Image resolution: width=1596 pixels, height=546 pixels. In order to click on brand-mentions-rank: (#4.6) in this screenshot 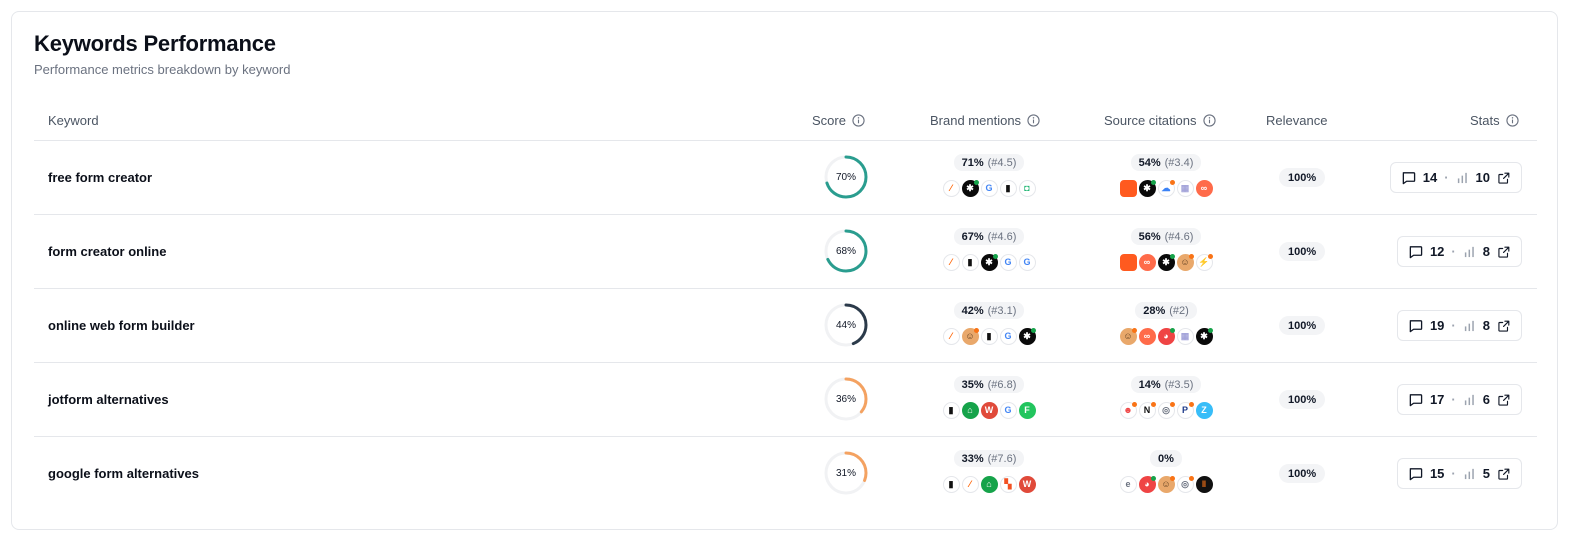, I will do `click(1002, 236)`.